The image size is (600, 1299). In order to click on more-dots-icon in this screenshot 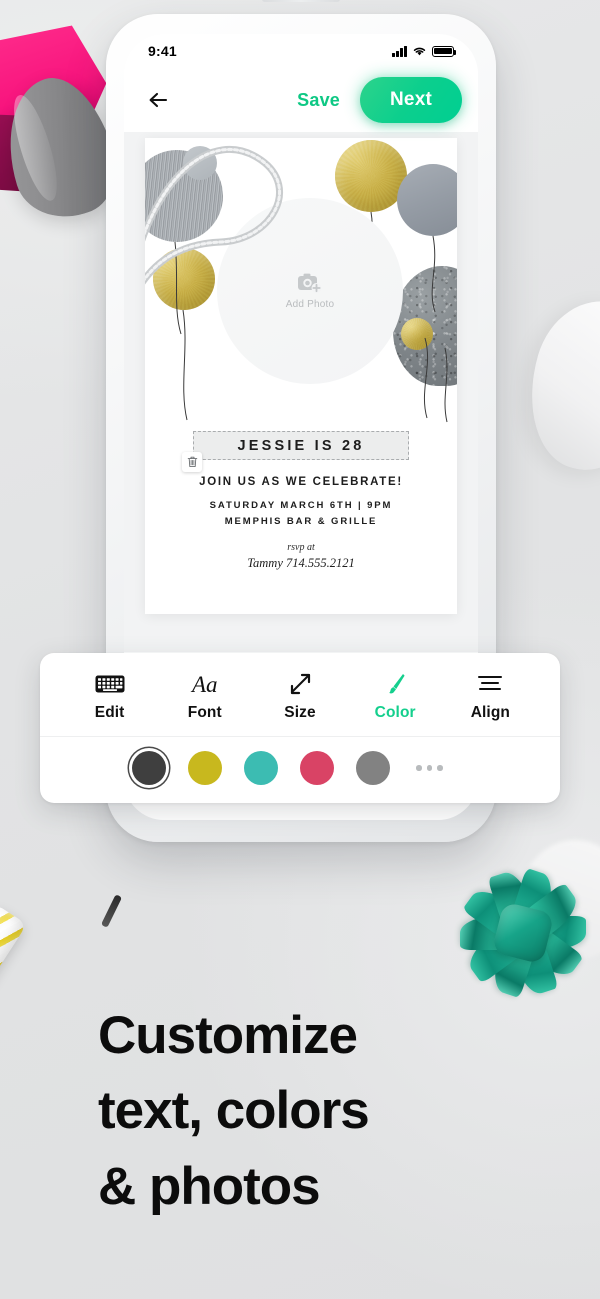, I will do `click(429, 768)`.